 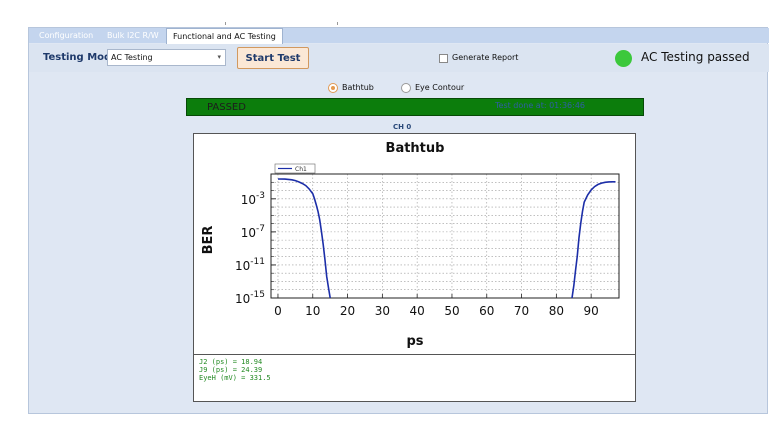 What do you see at coordinates (485, 57) in the screenshot?
I see `generate-report-label: Generate Report` at bounding box center [485, 57].